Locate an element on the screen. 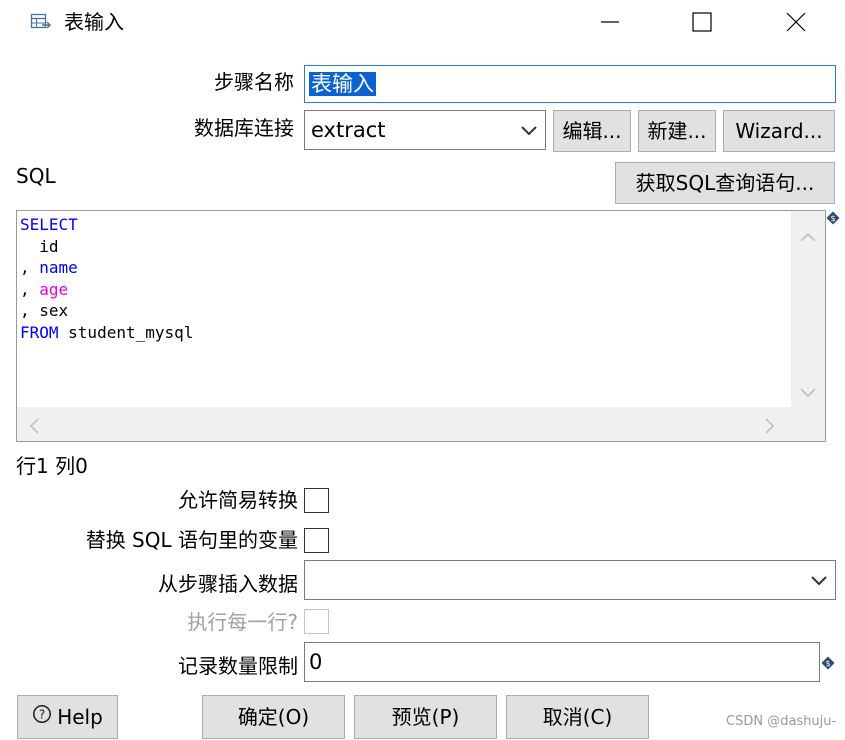  insert-from-step-select is located at coordinates (570, 580).